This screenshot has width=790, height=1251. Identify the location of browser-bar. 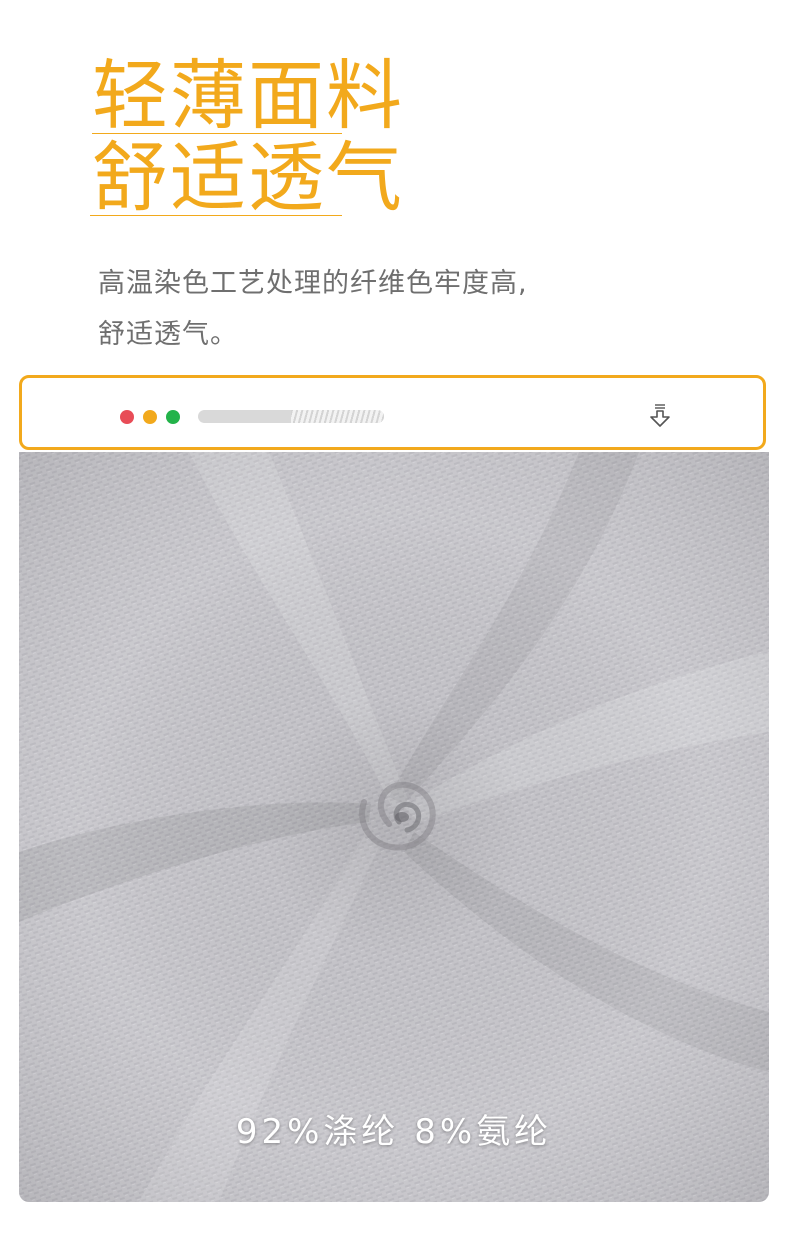
(392, 412).